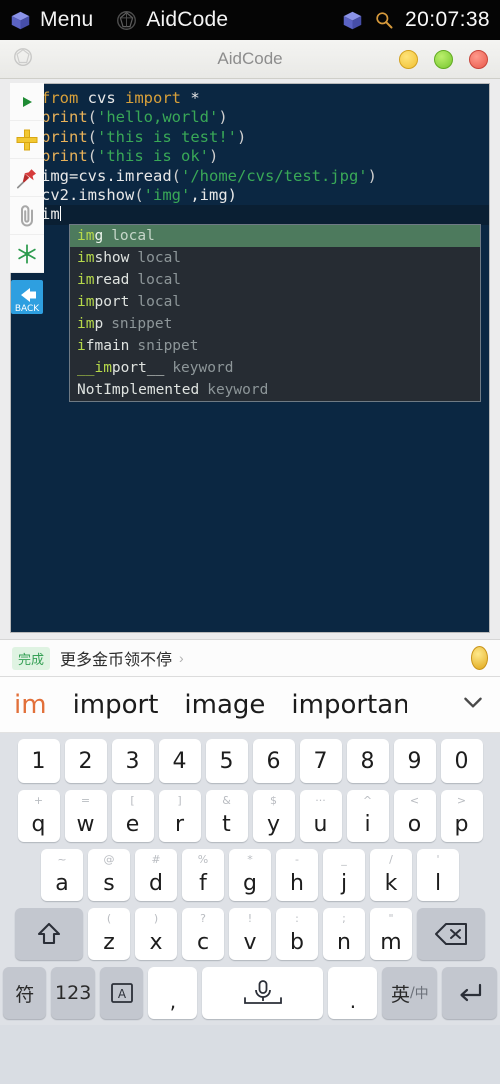 The width and height of the screenshot is (500, 1084). What do you see at coordinates (408, 59) in the screenshot?
I see `window-minimize-button` at bounding box center [408, 59].